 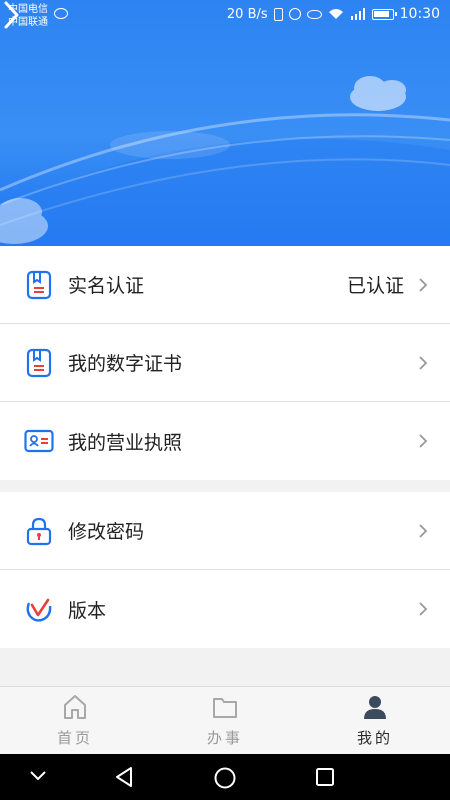 I want to click on network-speed: 20 B/s, so click(x=247, y=14).